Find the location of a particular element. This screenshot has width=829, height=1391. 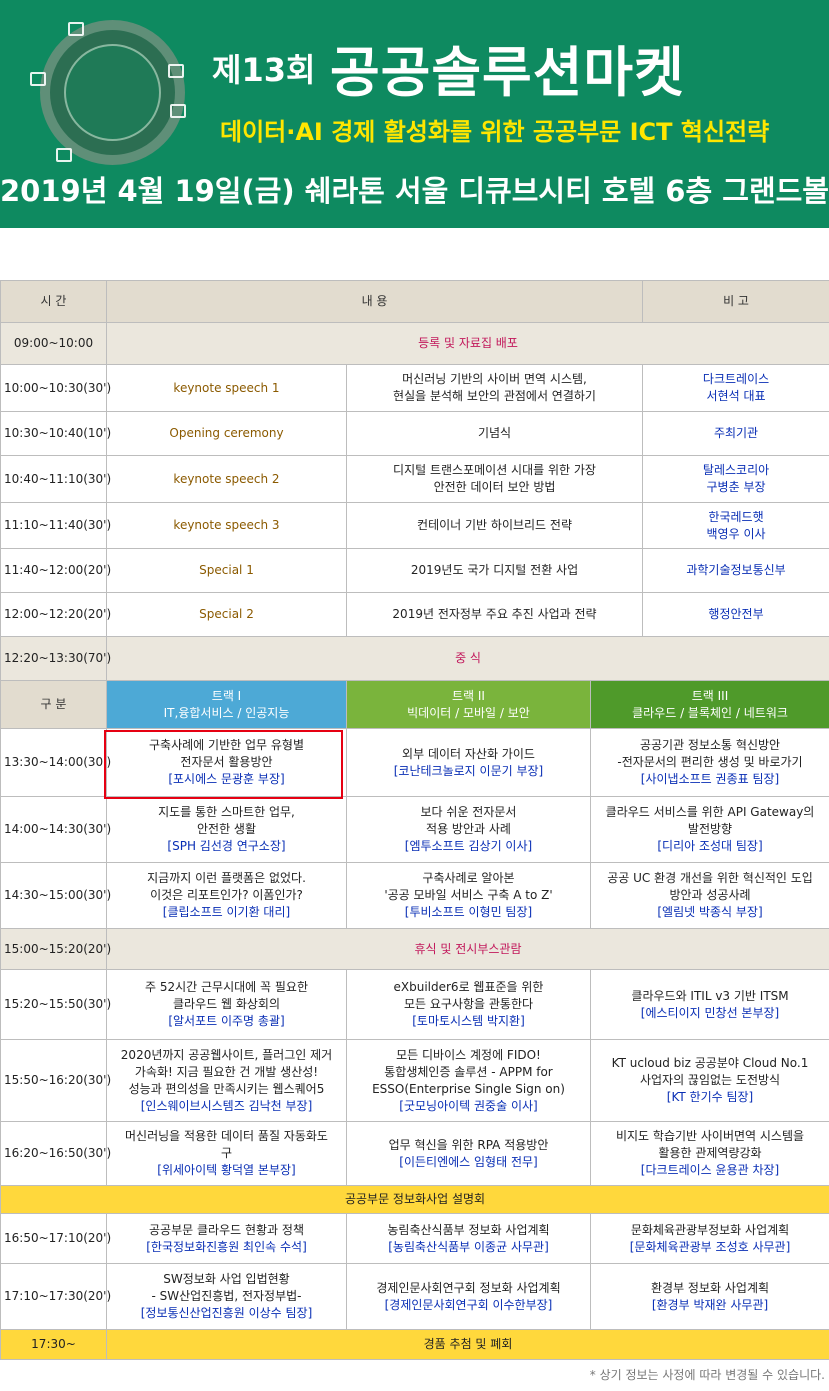

track-3-header: 트랙 III 클라우드 / 블록체인 / 네트워크 is located at coordinates (709, 704).